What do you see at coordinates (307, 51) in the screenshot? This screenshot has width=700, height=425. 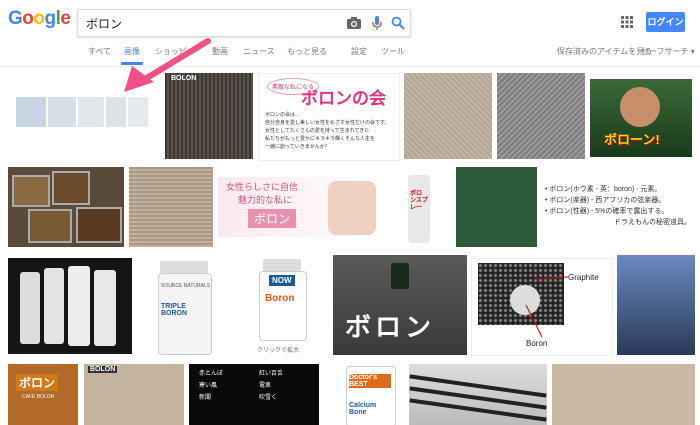 I see `tab-more: もっと見る` at bounding box center [307, 51].